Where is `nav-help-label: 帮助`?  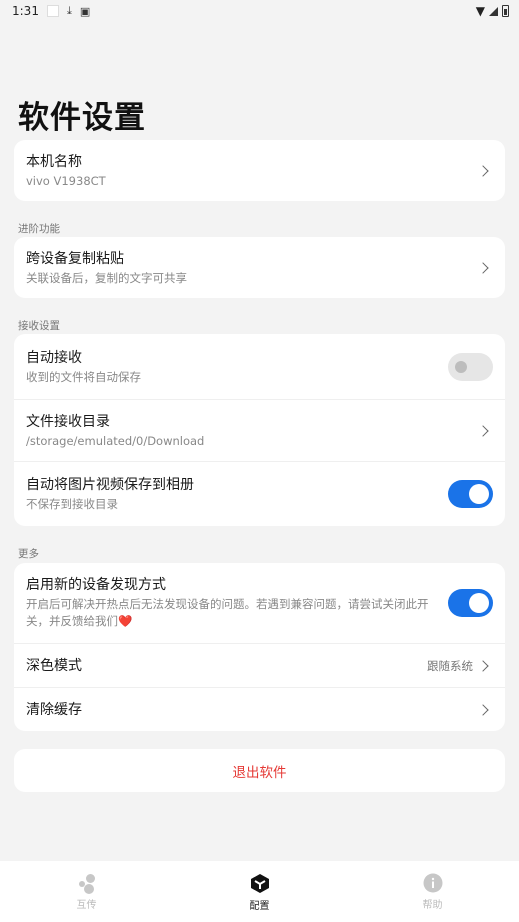 nav-help-label: 帮助 is located at coordinates (432, 905).